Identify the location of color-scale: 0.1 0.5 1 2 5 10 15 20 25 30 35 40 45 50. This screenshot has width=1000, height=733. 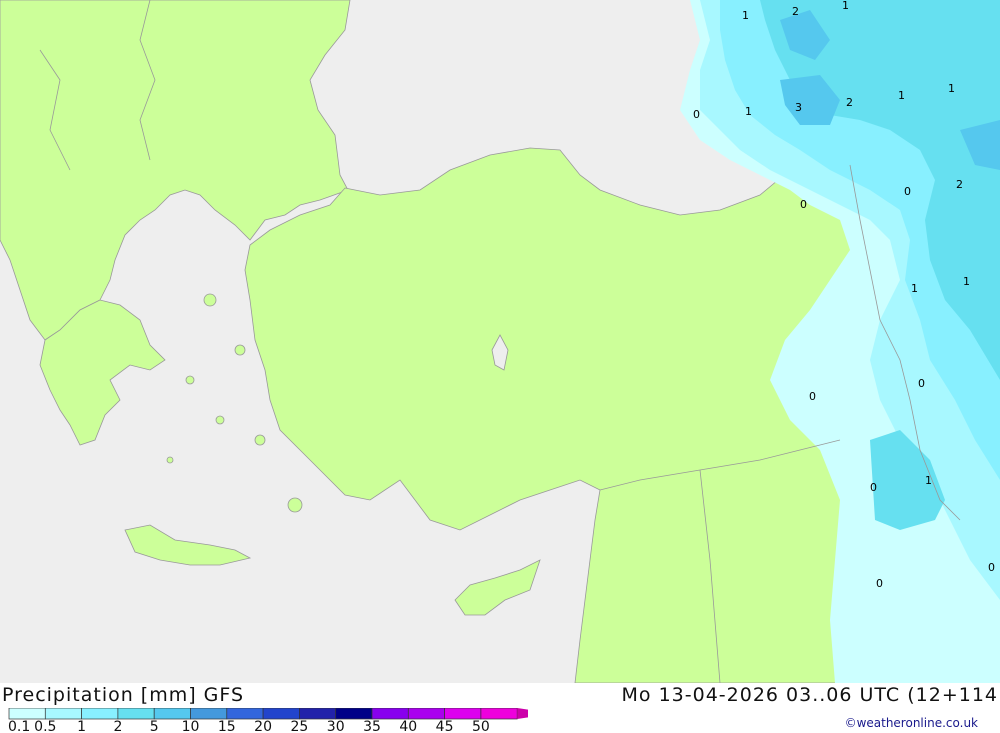
(268, 720).